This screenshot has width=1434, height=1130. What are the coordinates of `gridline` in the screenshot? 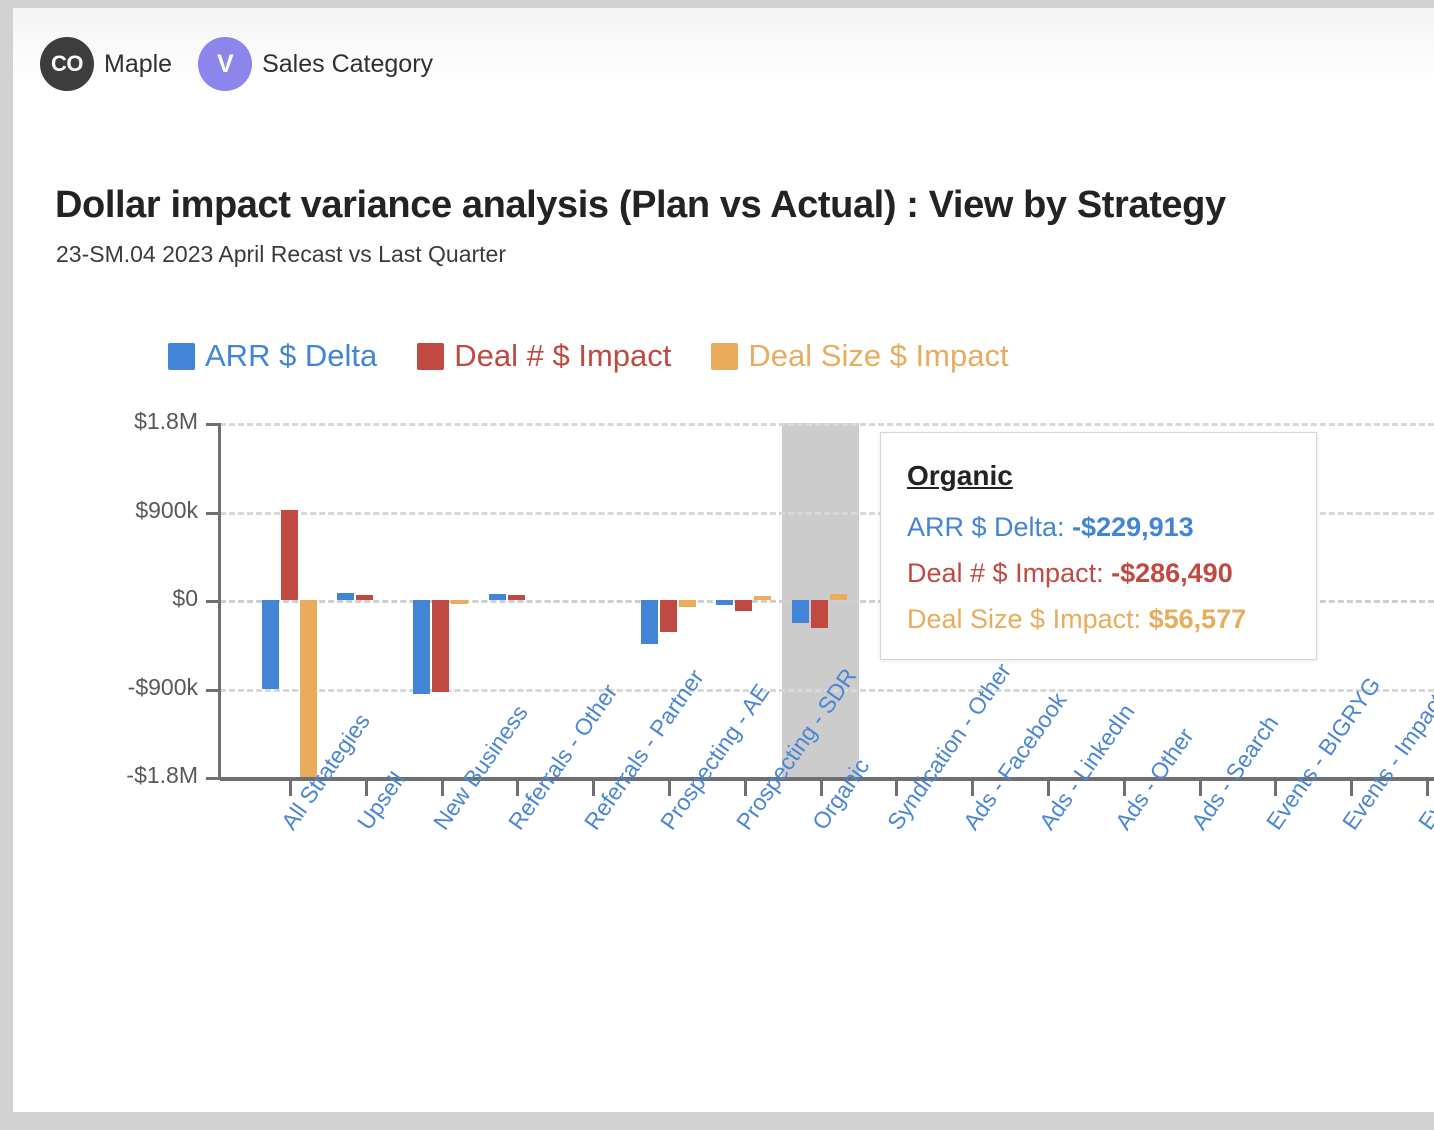 It's located at (827, 424).